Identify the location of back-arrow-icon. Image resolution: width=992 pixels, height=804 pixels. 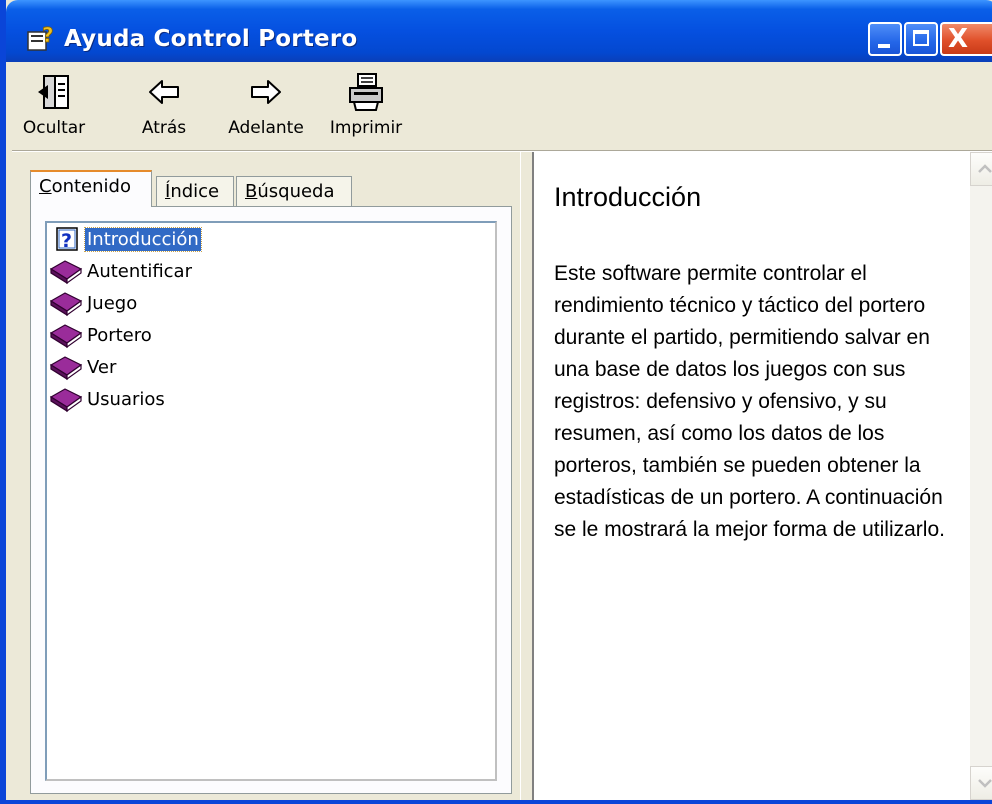
(164, 92).